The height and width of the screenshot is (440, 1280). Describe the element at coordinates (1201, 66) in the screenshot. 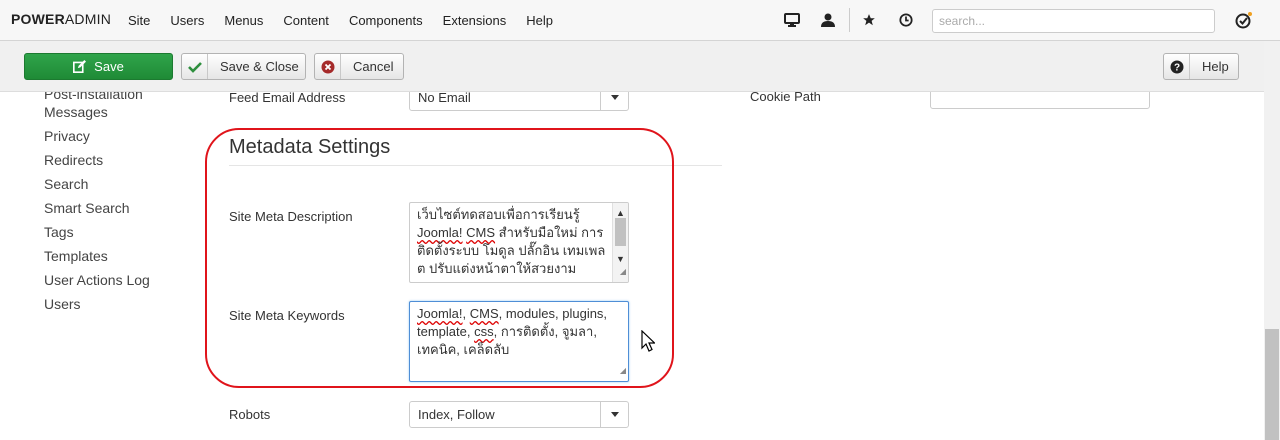

I see `help-button: ? Help` at that location.